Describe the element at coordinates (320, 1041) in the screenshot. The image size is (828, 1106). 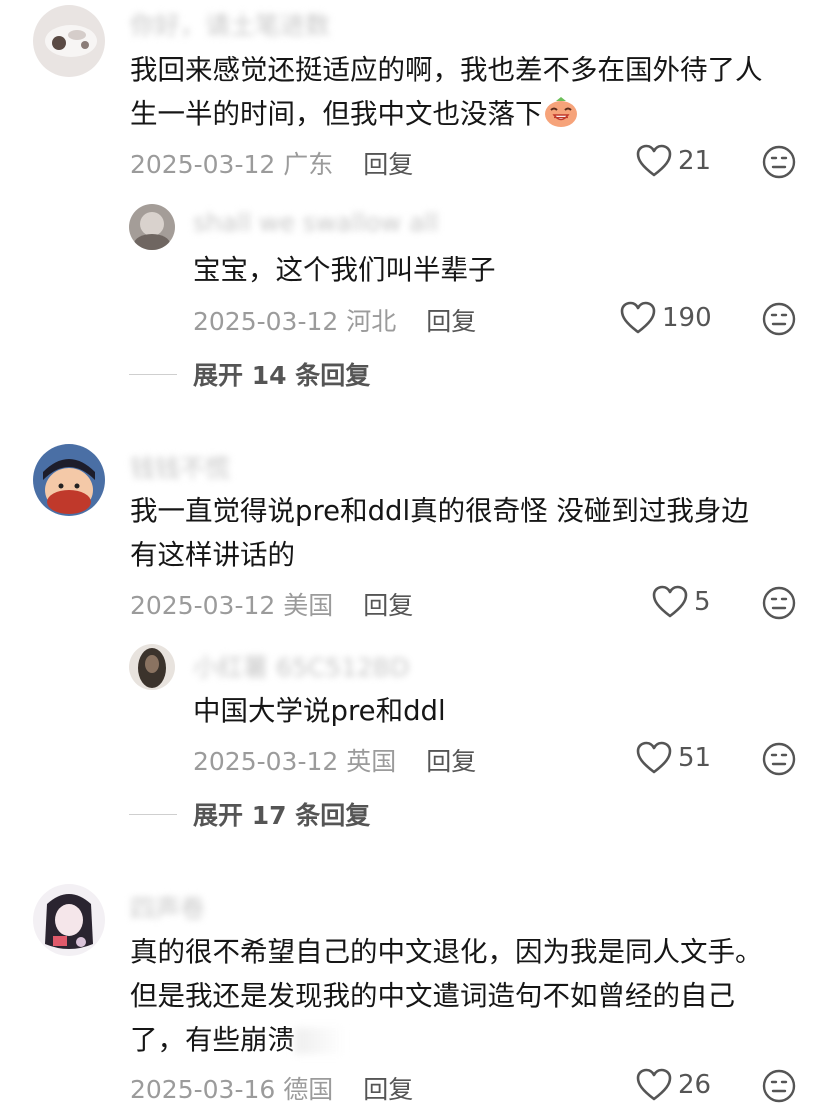
I see `blurred-sticker` at that location.